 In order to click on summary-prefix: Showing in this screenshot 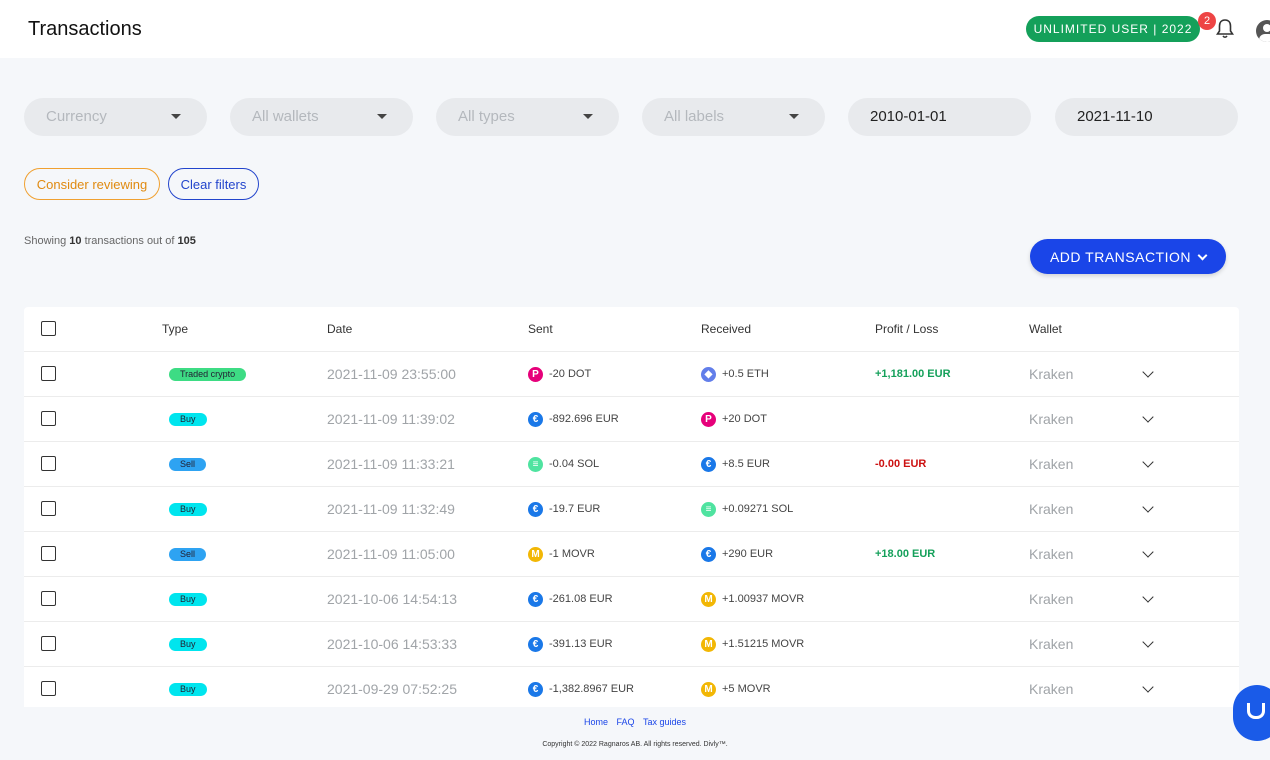, I will do `click(45, 241)`.